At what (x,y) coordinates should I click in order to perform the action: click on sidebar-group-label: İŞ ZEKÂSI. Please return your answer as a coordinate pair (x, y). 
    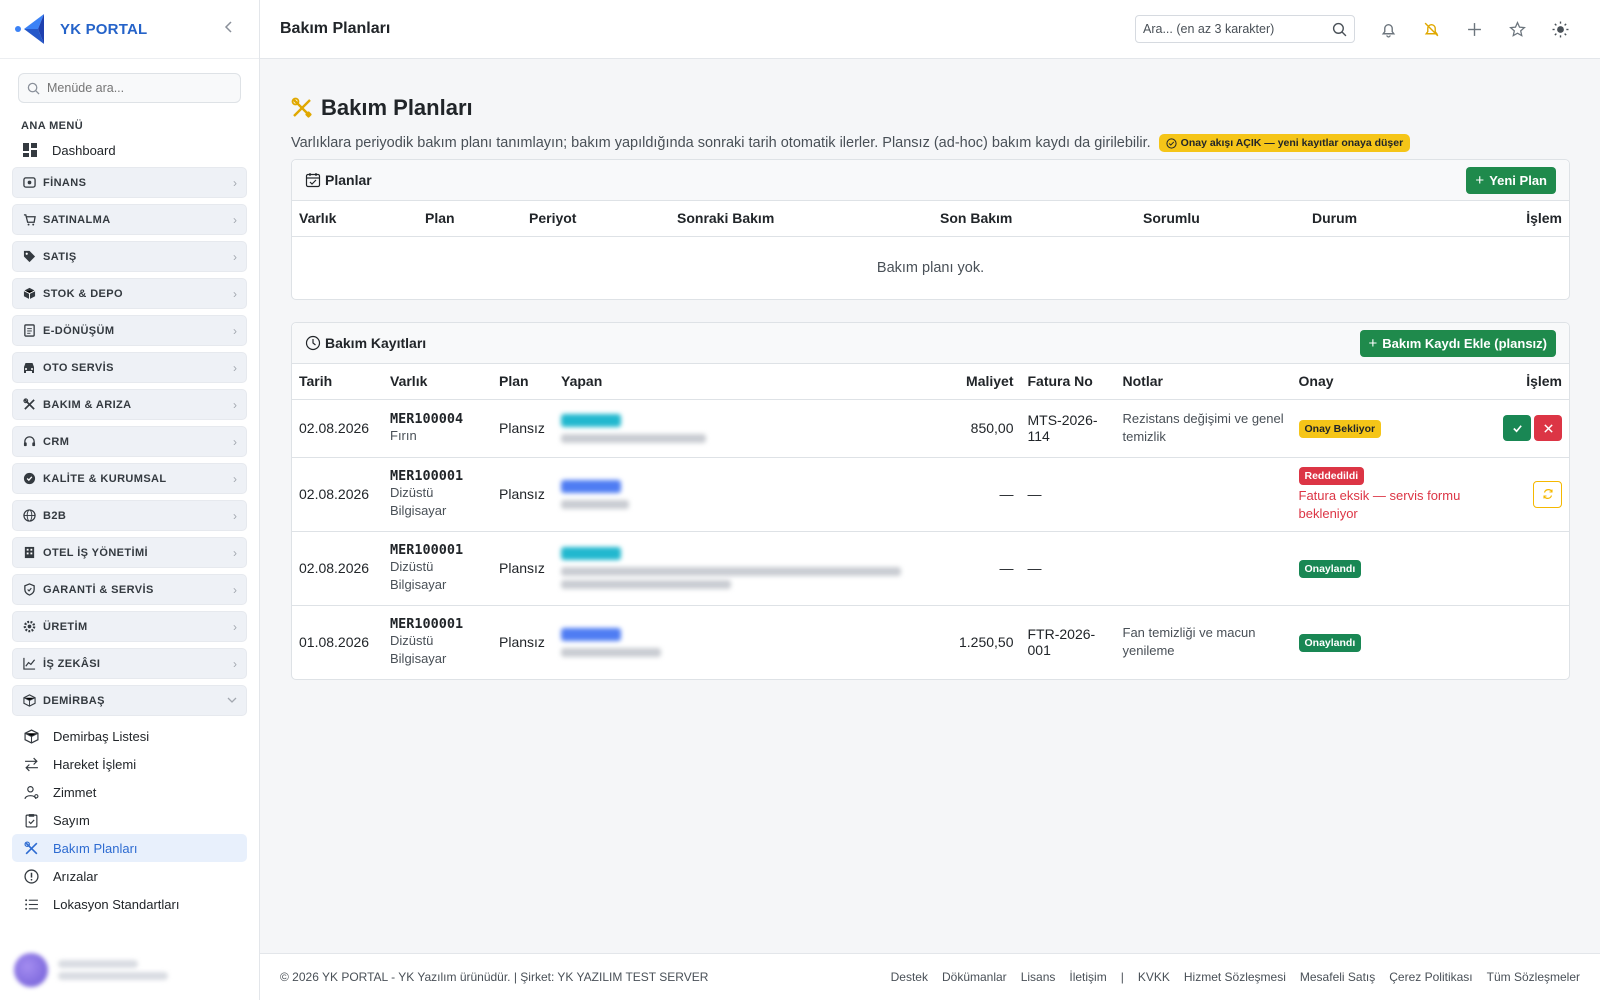
    Looking at the image, I should click on (72, 663).